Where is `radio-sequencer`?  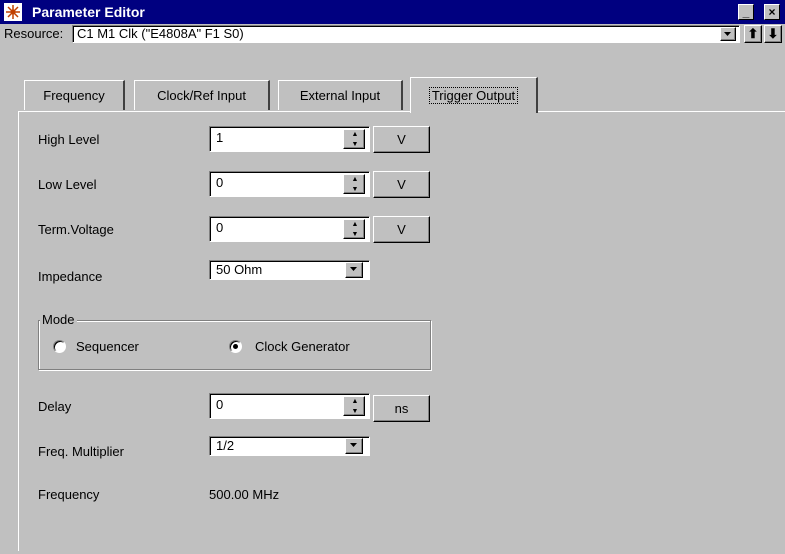 radio-sequencer is located at coordinates (59, 346).